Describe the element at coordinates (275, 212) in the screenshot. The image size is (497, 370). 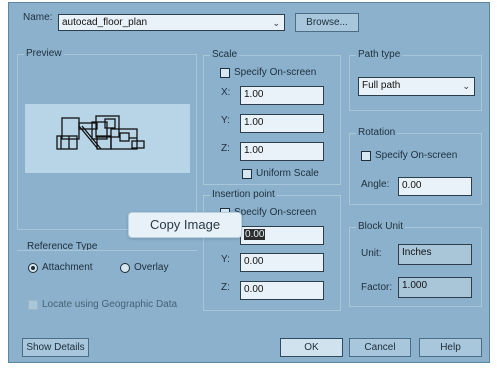
I see `insertion-specify-label: Specify On-screen` at that location.